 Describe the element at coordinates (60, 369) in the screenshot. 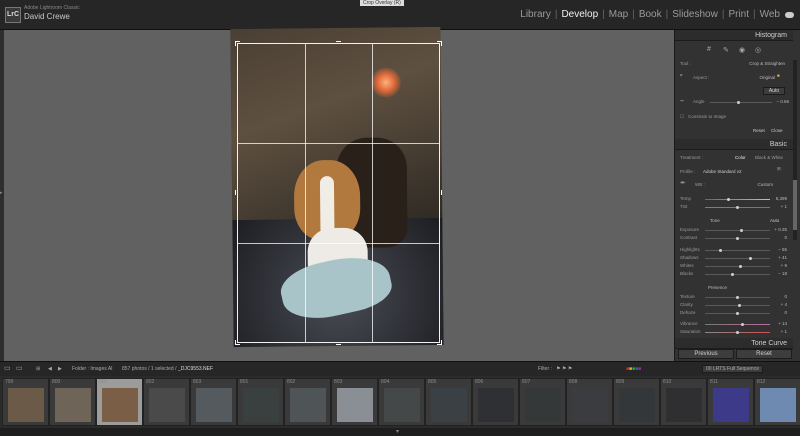

I see `next-arrow-icon: ▶` at that location.